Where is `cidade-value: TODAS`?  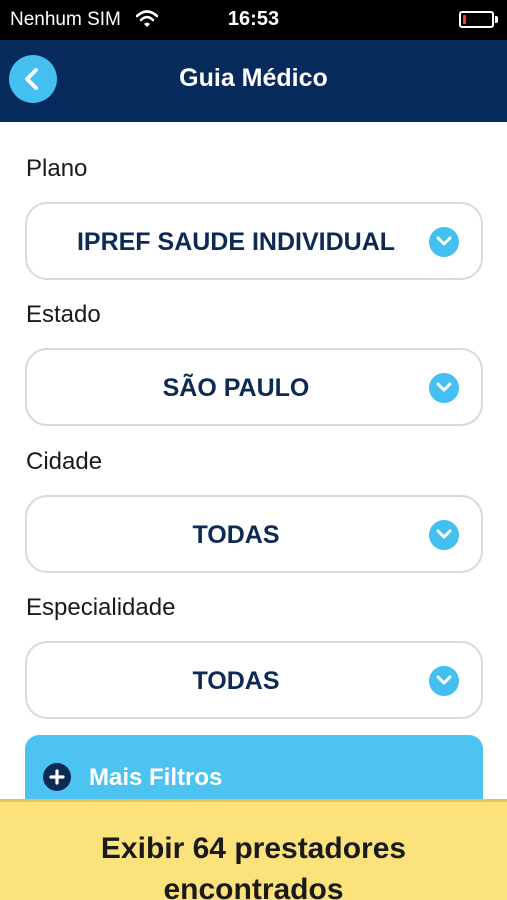
cidade-value: TODAS is located at coordinates (236, 535).